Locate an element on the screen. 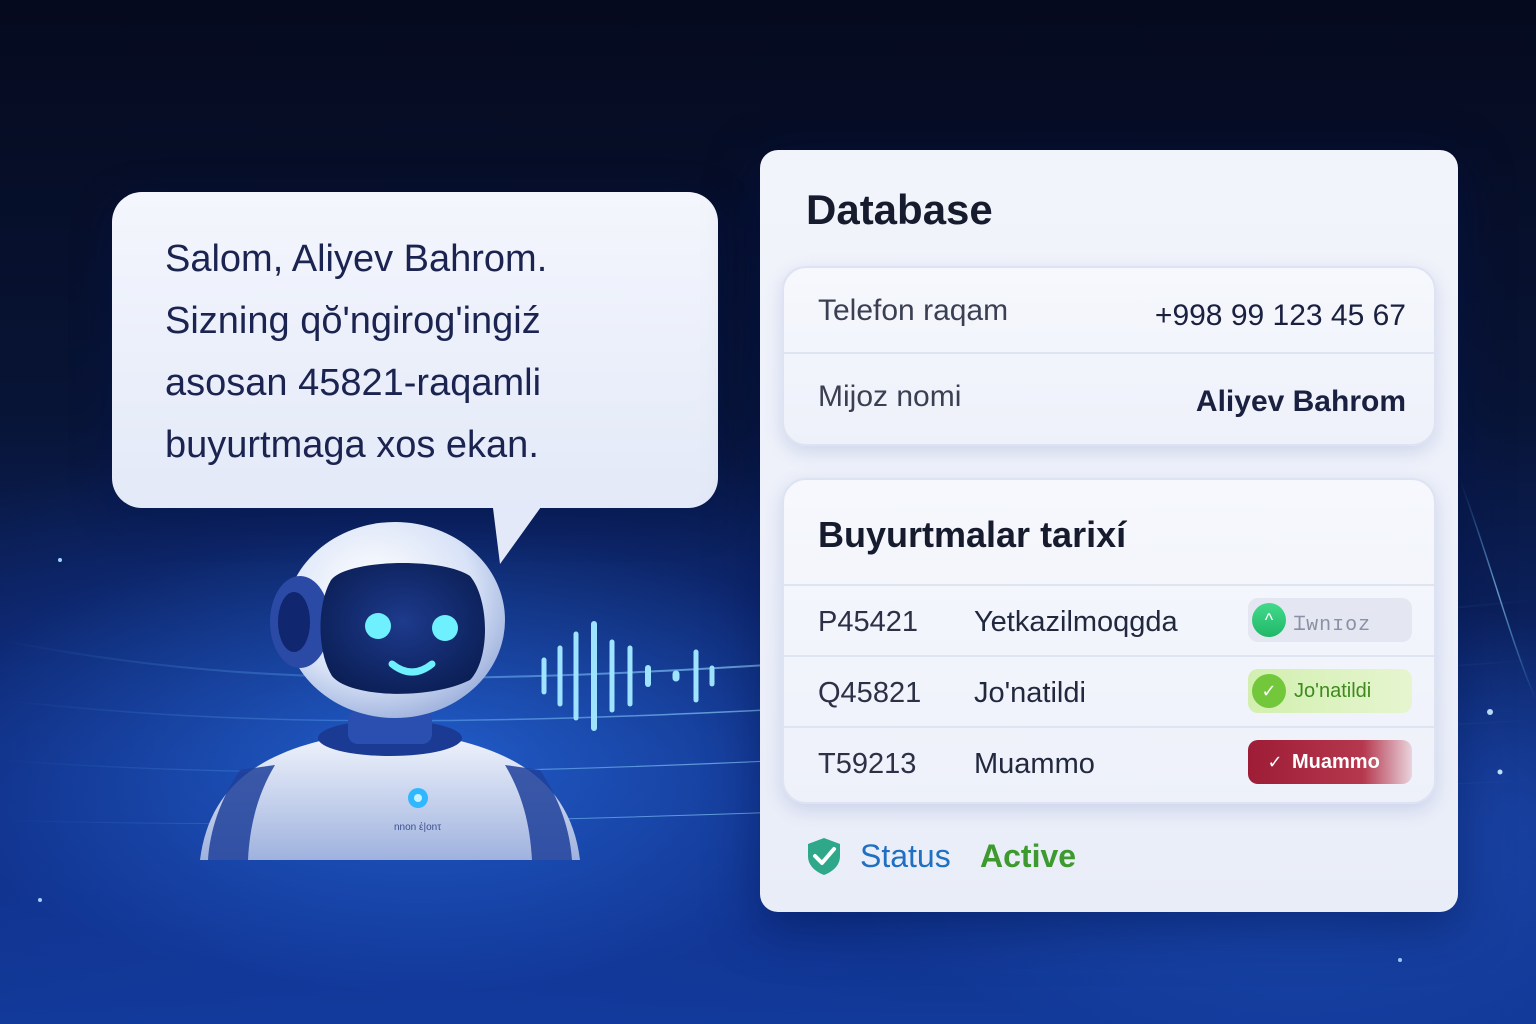 This screenshot has height=1024, width=1536. order-row: Q45821 Jo'natildi ✓ Jo'natildi is located at coordinates (1109, 690).